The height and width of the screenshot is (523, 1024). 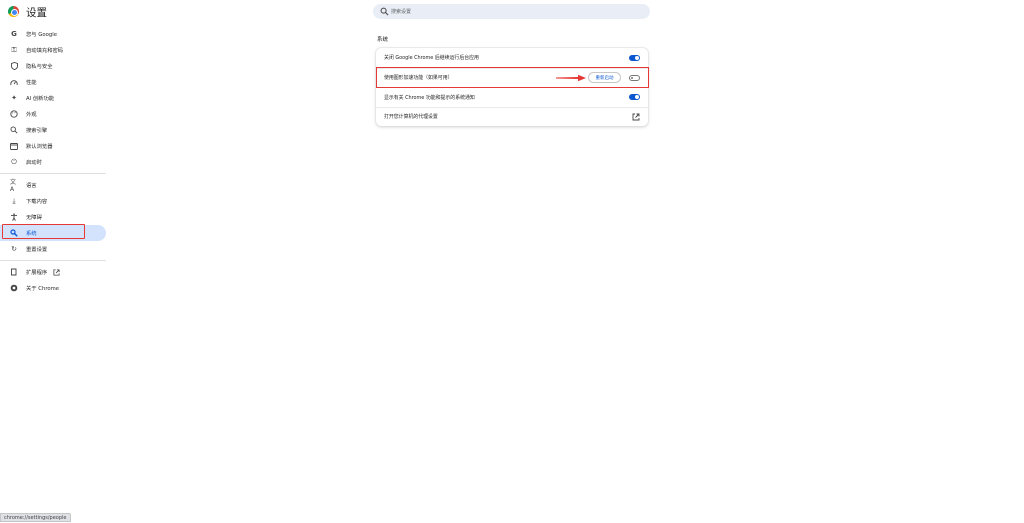 What do you see at coordinates (53, 201) in the screenshot?
I see `sidebar-item-downloads: ⤓ 下载内容` at bounding box center [53, 201].